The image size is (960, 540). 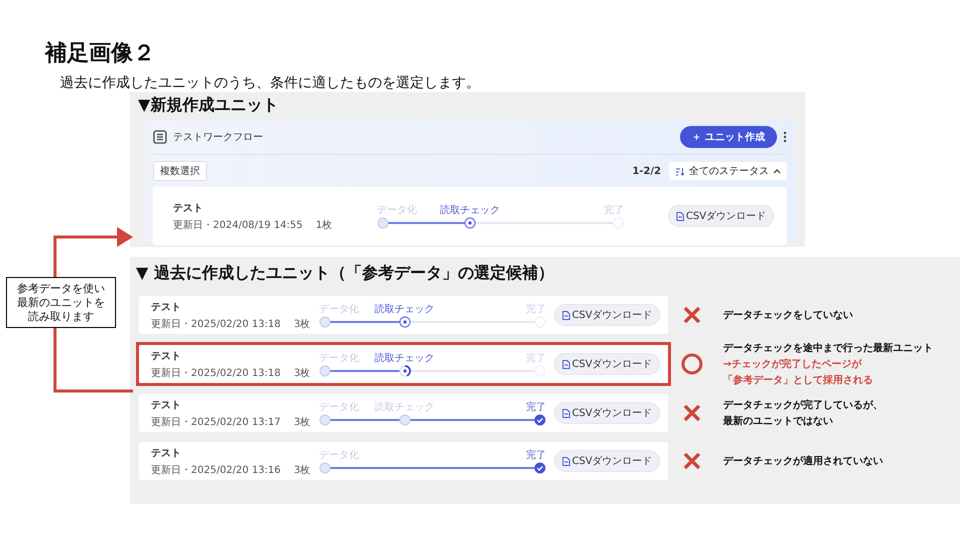 I want to click on chevron-up-icon, so click(x=777, y=171).